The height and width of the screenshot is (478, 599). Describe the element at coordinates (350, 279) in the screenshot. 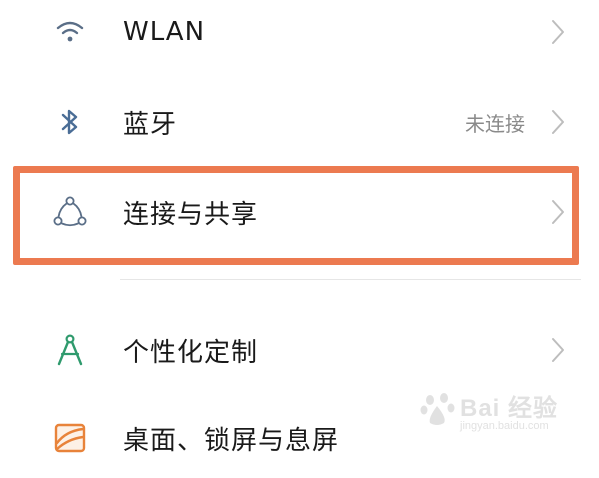

I see `section-divider` at that location.